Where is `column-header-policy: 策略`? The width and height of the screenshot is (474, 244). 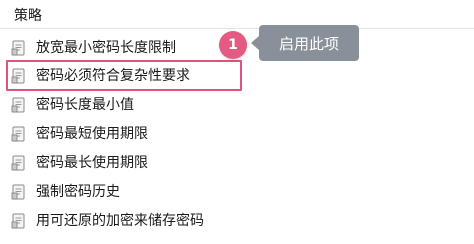 column-header-policy: 策略 is located at coordinates (28, 16).